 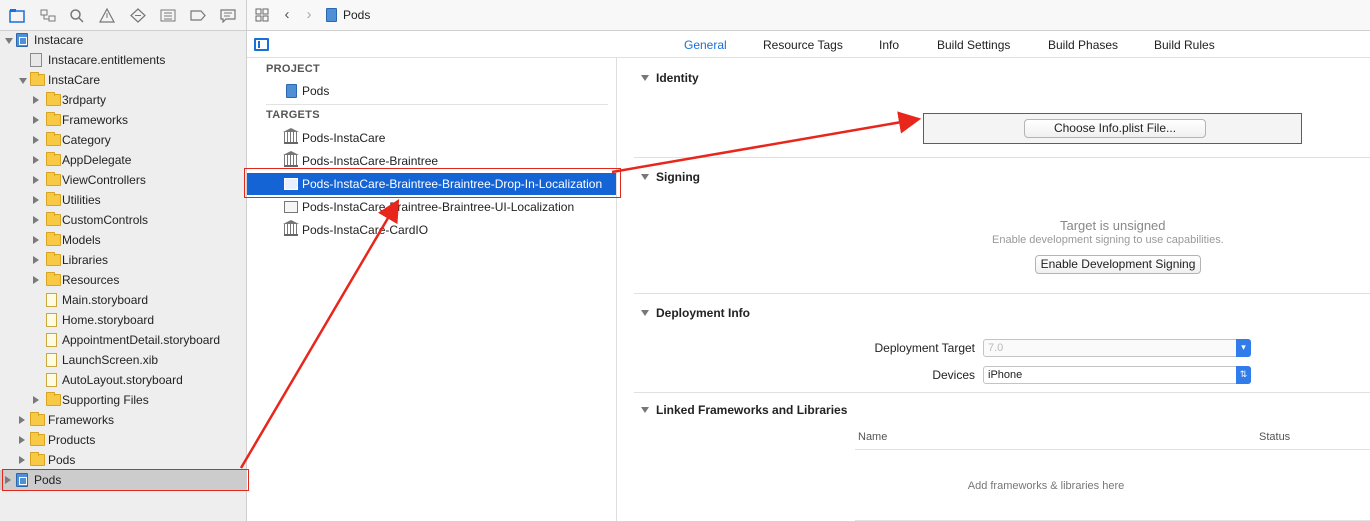 I want to click on breadcrumb: Pods, so click(x=356, y=15).